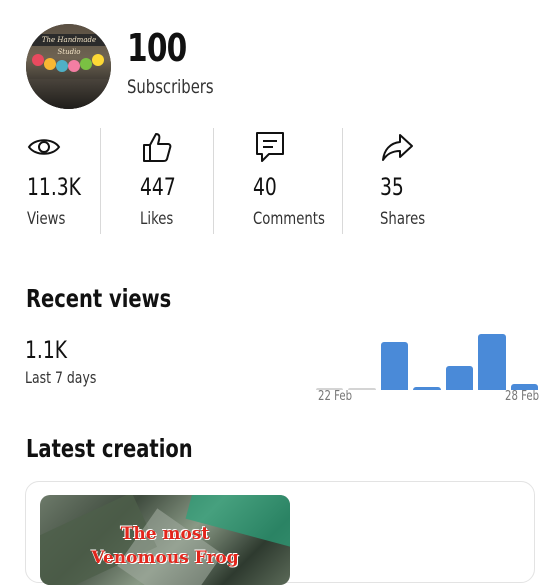 The image size is (560, 585). I want to click on channel-avatar: The Handmade Studio, so click(68, 66).